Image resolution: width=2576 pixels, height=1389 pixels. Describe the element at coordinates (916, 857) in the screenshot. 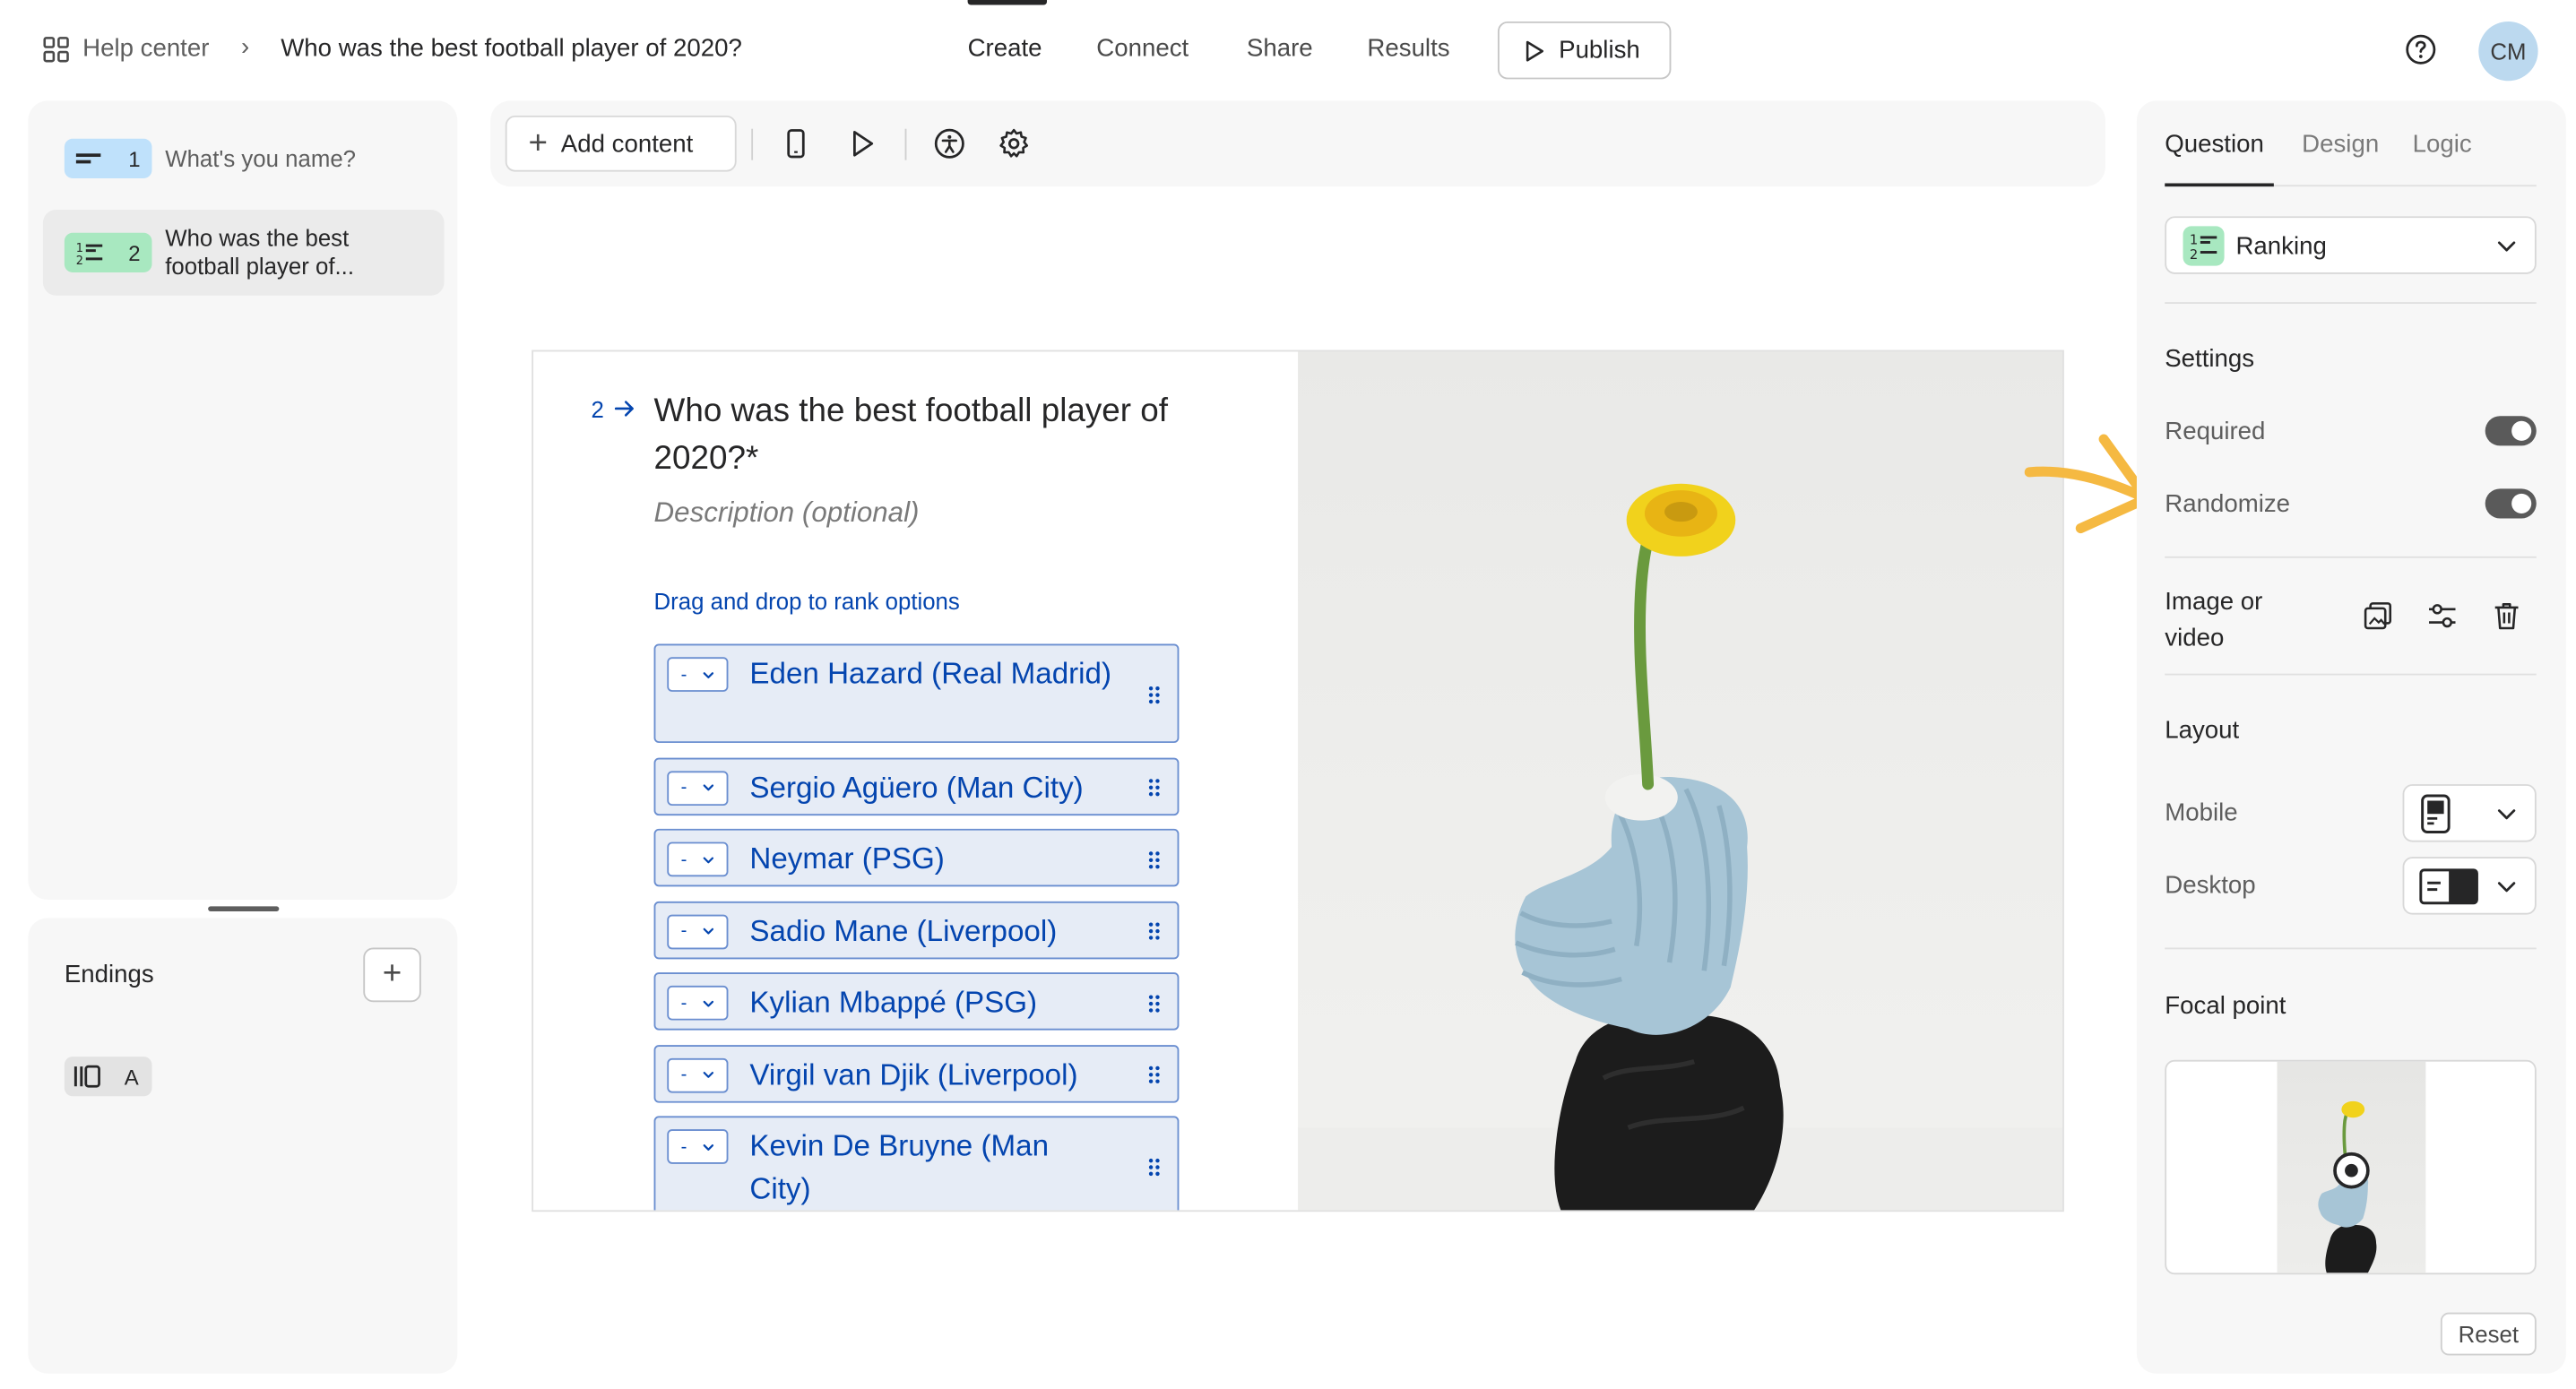

I see `ranking-option: - Neymar (PSG)` at that location.